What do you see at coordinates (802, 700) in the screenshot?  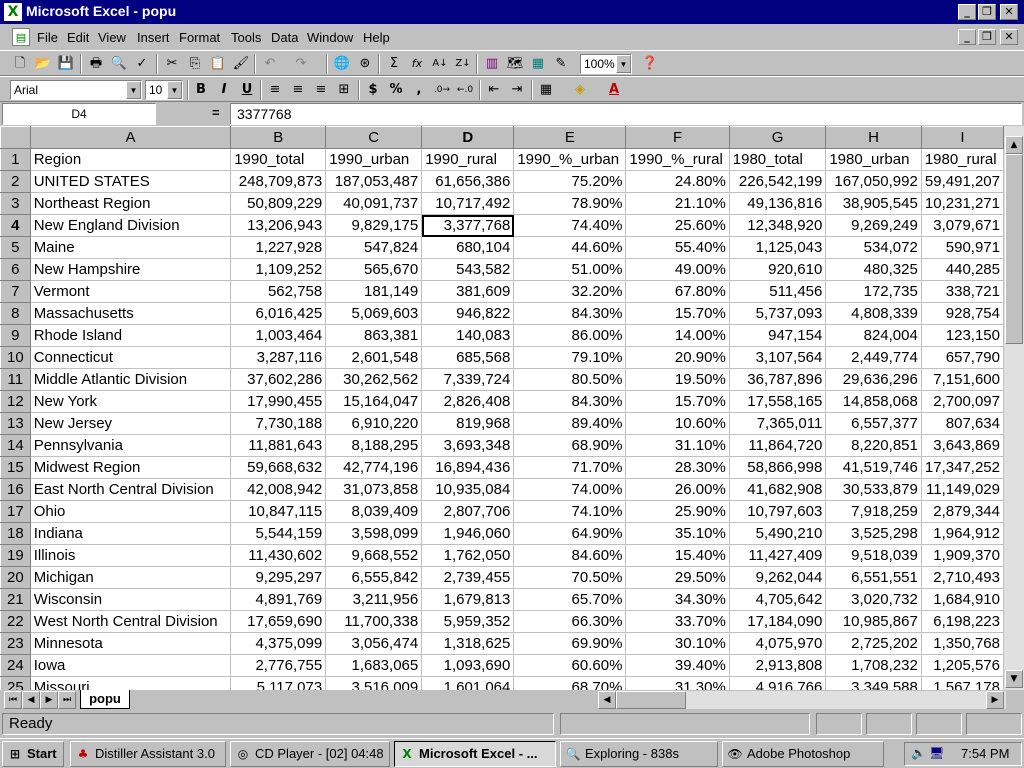 I see `horizontal-scrollbar: ◀ ▶` at bounding box center [802, 700].